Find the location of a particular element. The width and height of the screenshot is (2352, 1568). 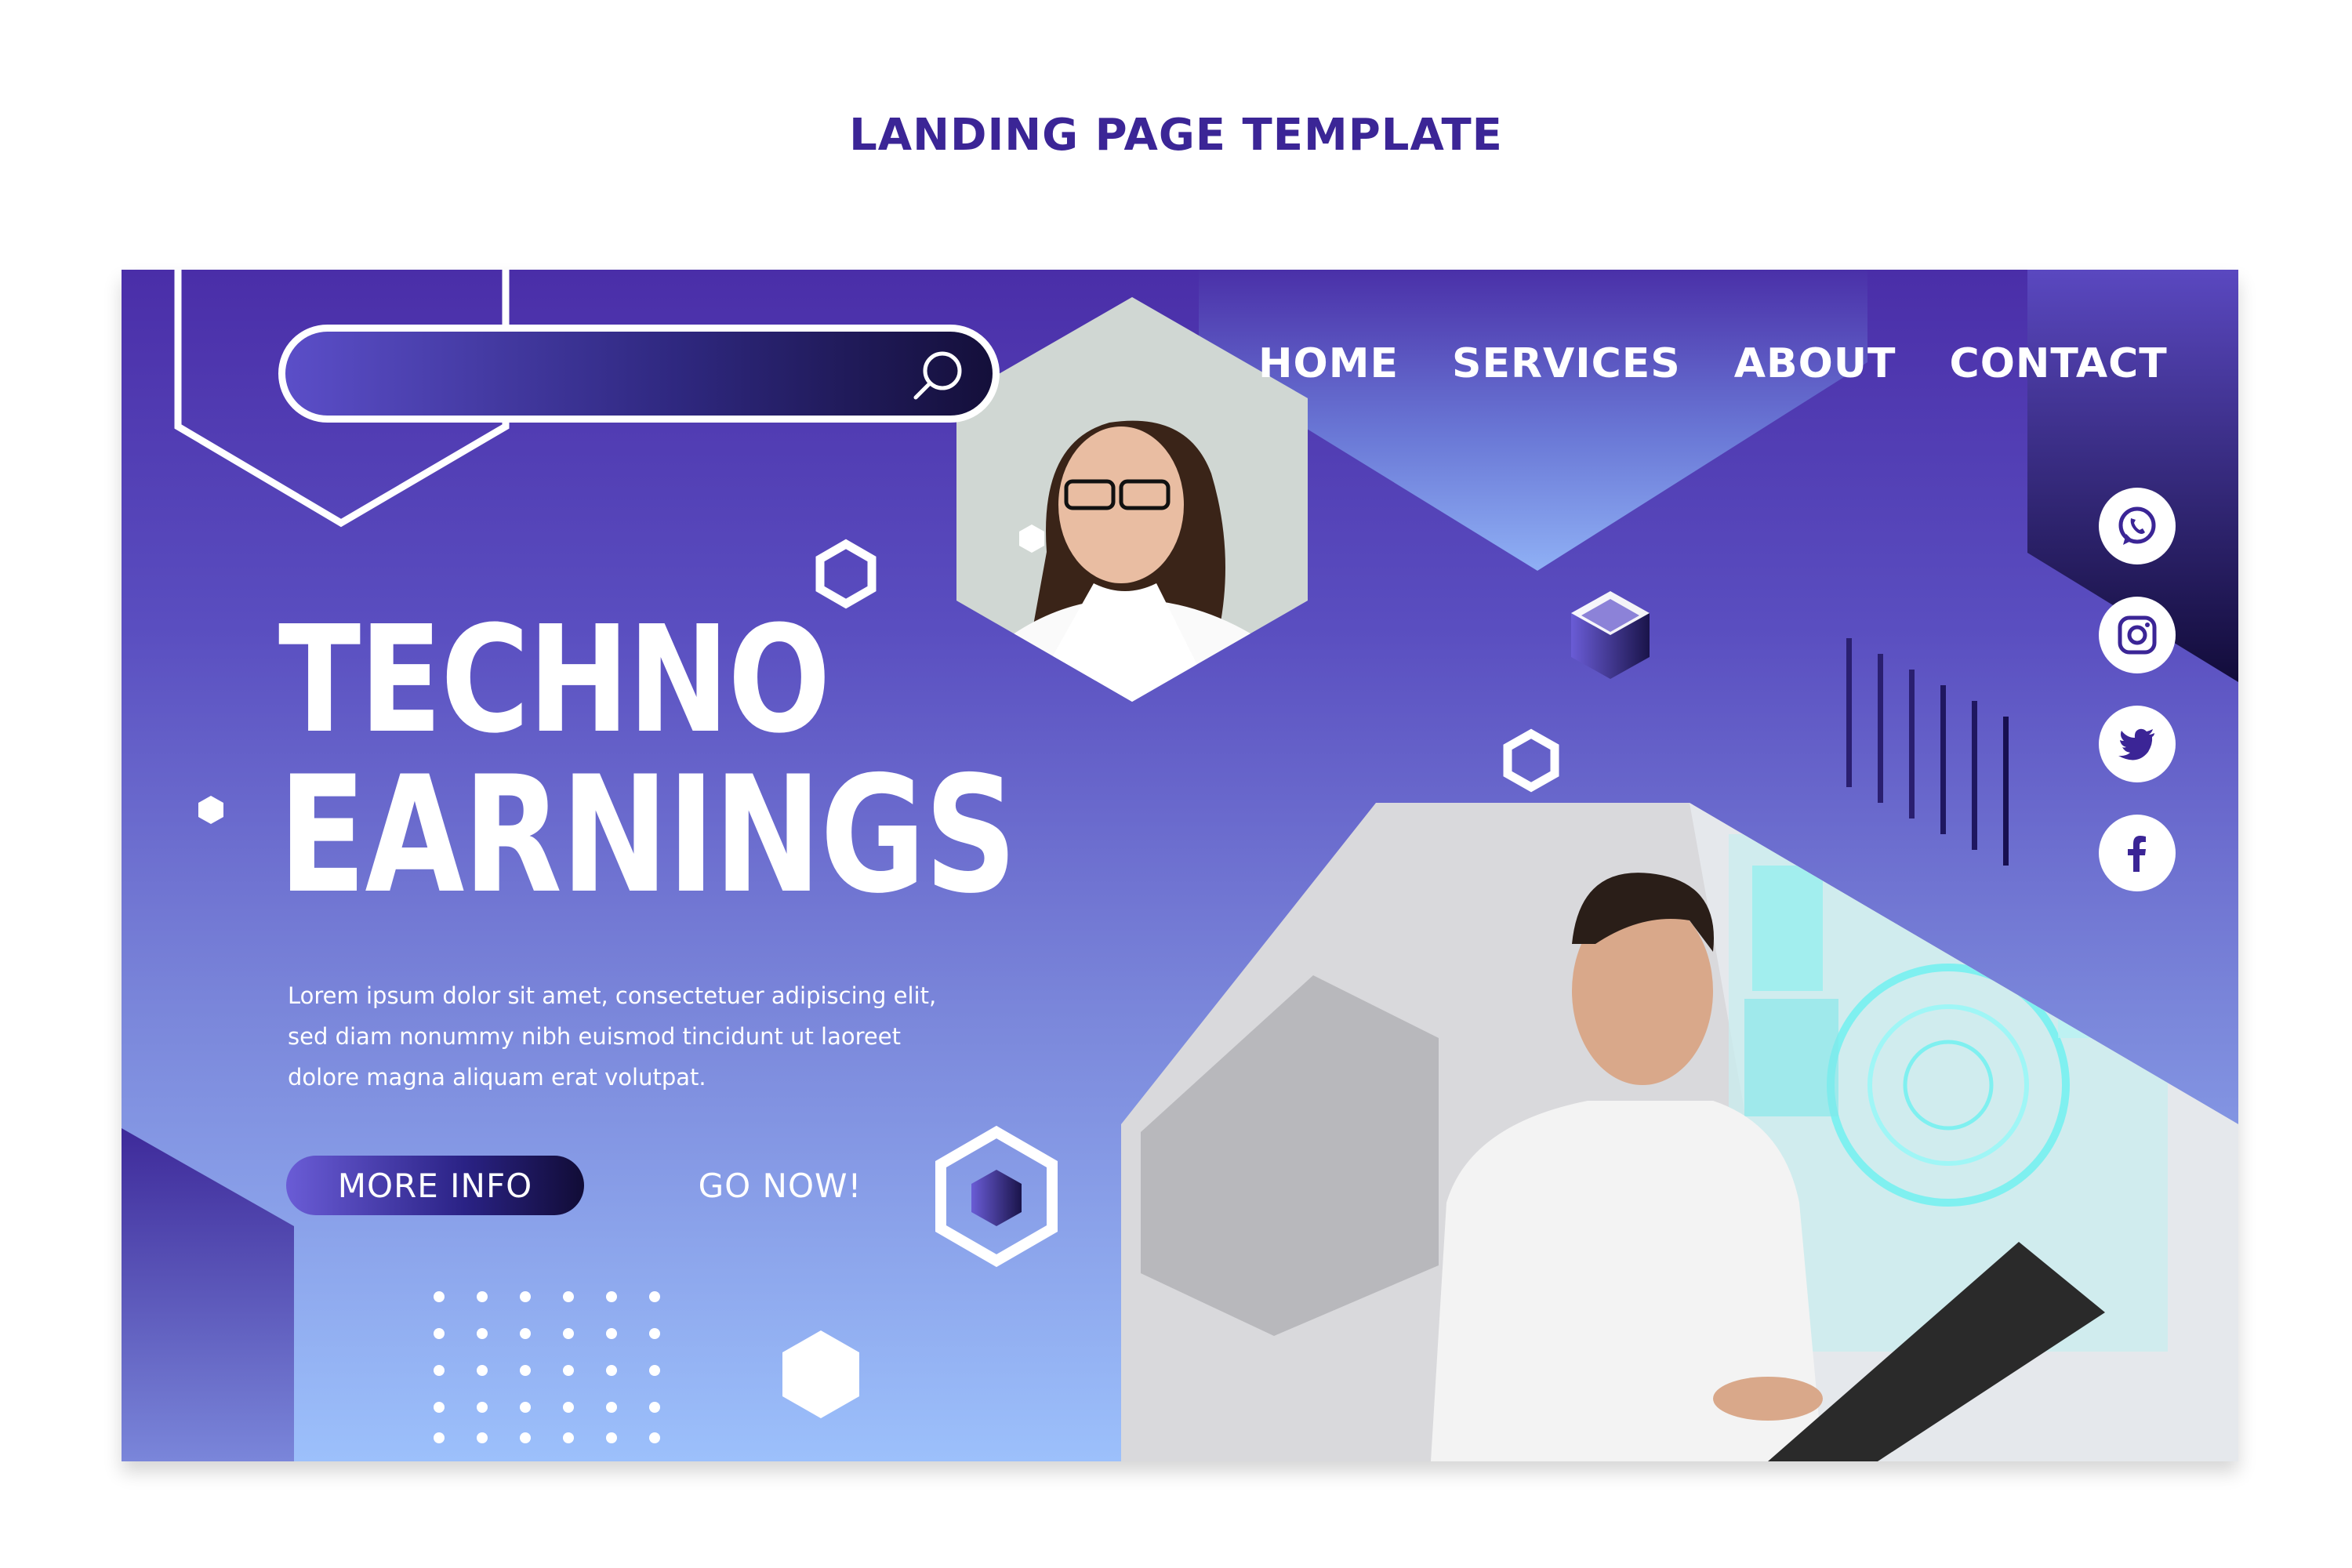

nav-home: HOME is located at coordinates (1328, 363).